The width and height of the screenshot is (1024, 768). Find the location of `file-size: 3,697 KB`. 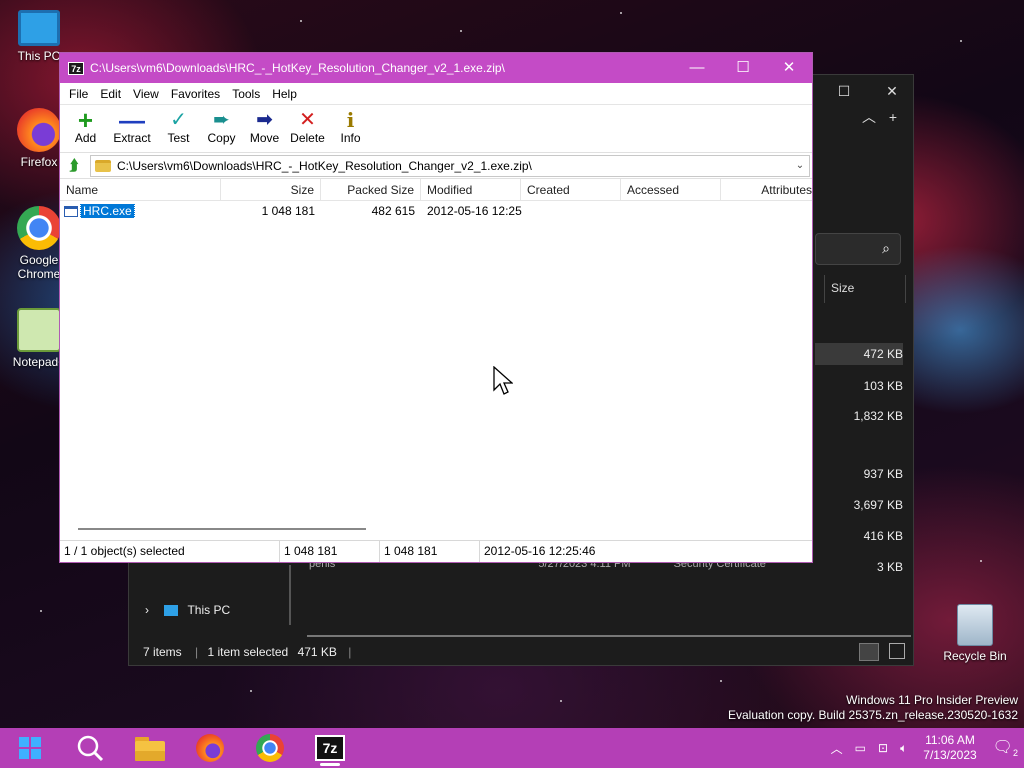

file-size: 3,697 KB is located at coordinates (878, 505).